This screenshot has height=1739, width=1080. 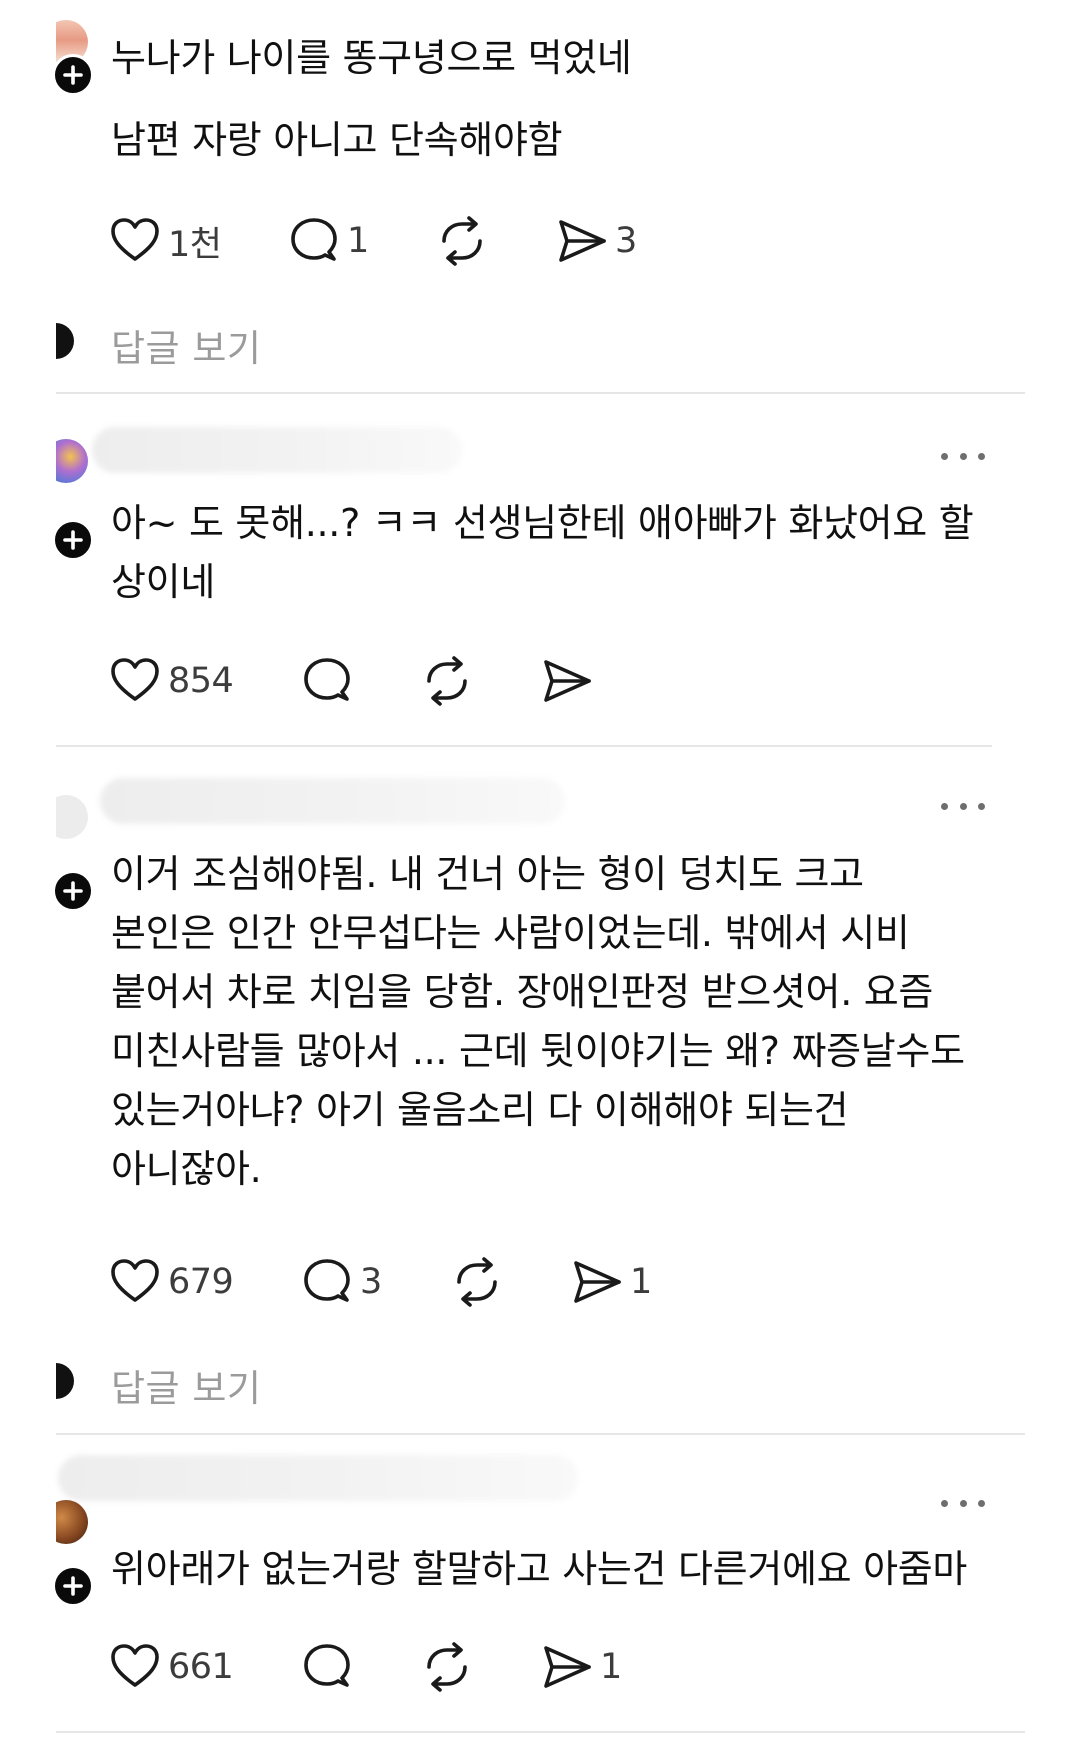 I want to click on share-button, so click(x=567, y=681).